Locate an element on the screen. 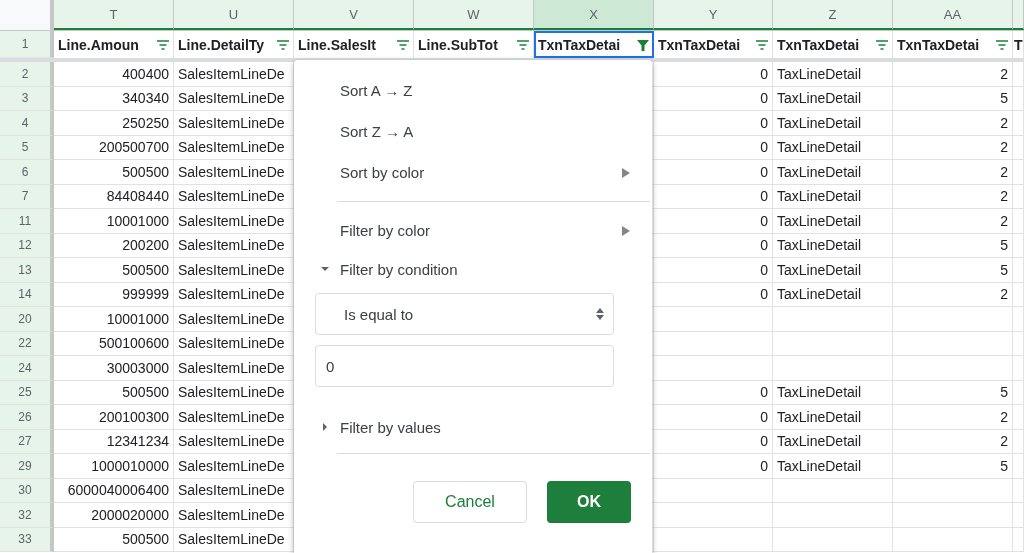 Image resolution: width=1024 pixels, height=553 pixels. row-number: 5 is located at coordinates (27, 147).